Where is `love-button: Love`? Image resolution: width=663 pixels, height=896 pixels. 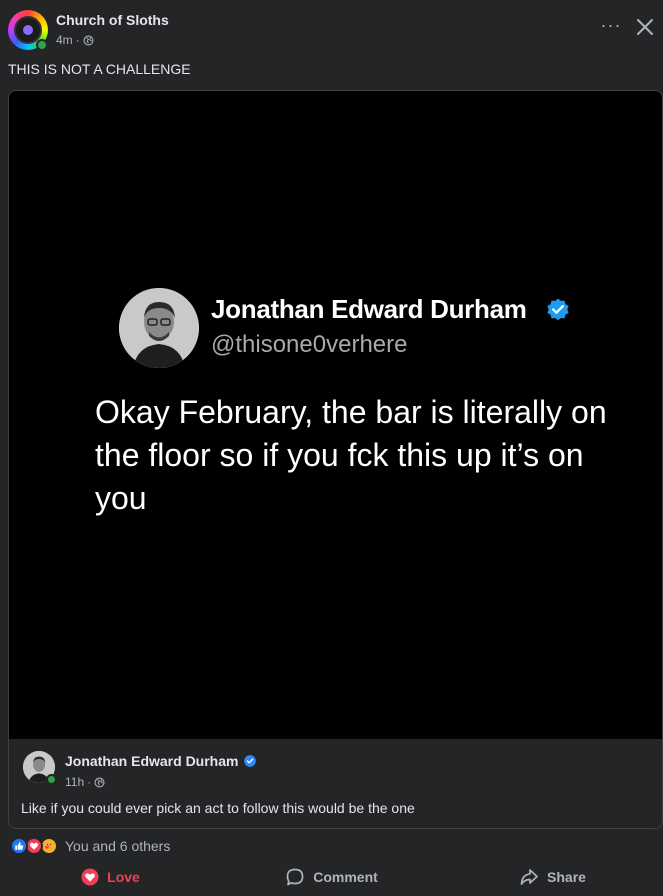
love-button: Love is located at coordinates (110, 877).